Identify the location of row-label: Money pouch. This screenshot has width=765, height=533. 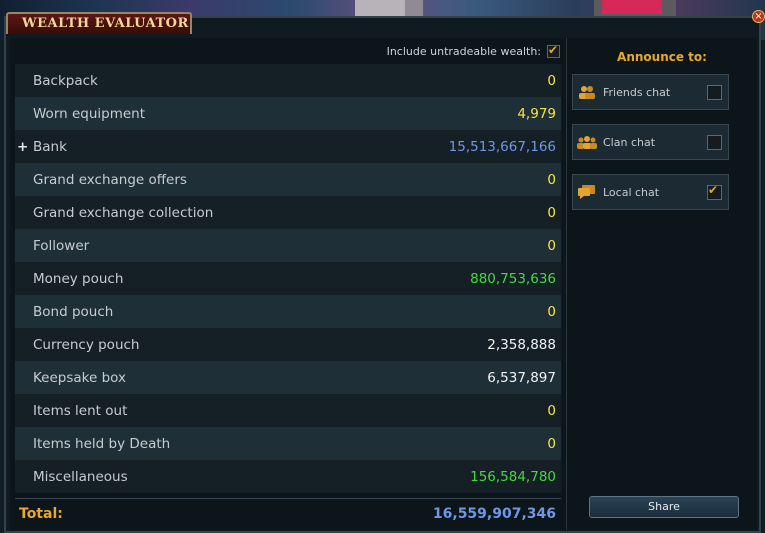
(78, 278).